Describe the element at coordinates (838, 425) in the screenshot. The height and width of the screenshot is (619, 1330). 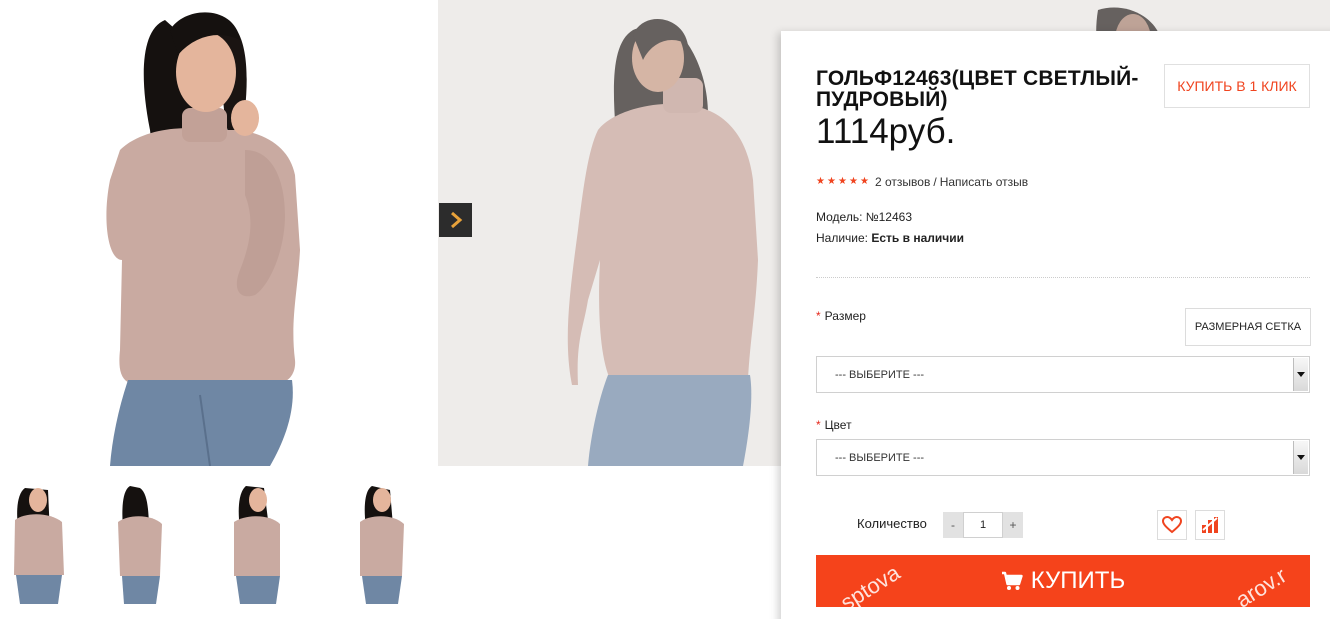
I see `color-label-text: Цвет` at that location.